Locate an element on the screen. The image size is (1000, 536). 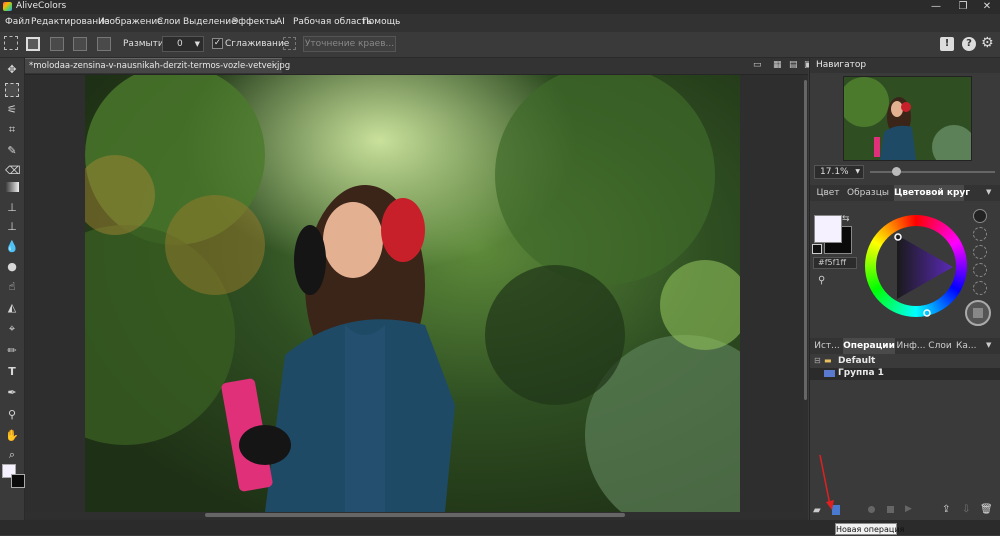
eyedropper-icon: ⚲ is located at coordinates (821, 280).